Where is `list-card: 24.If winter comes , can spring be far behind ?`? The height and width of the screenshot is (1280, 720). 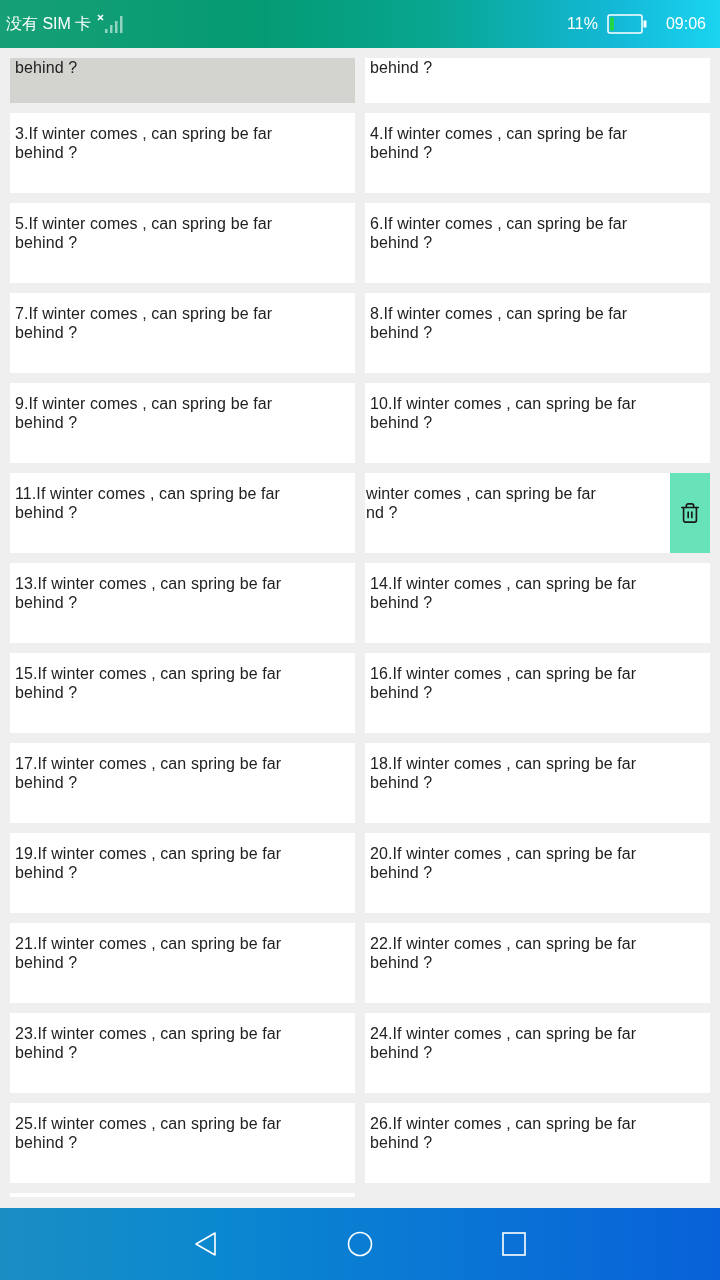
list-card: 24.If winter comes , can spring be far behind ? is located at coordinates (537, 1053).